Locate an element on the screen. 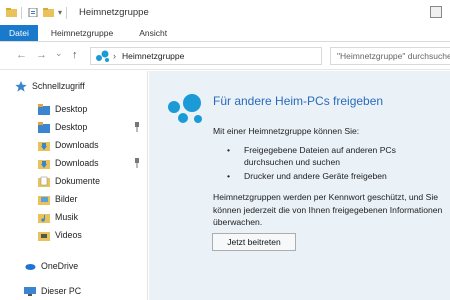 This screenshot has width=450, height=300. back-arrow-icon: ← is located at coordinates (21, 55).